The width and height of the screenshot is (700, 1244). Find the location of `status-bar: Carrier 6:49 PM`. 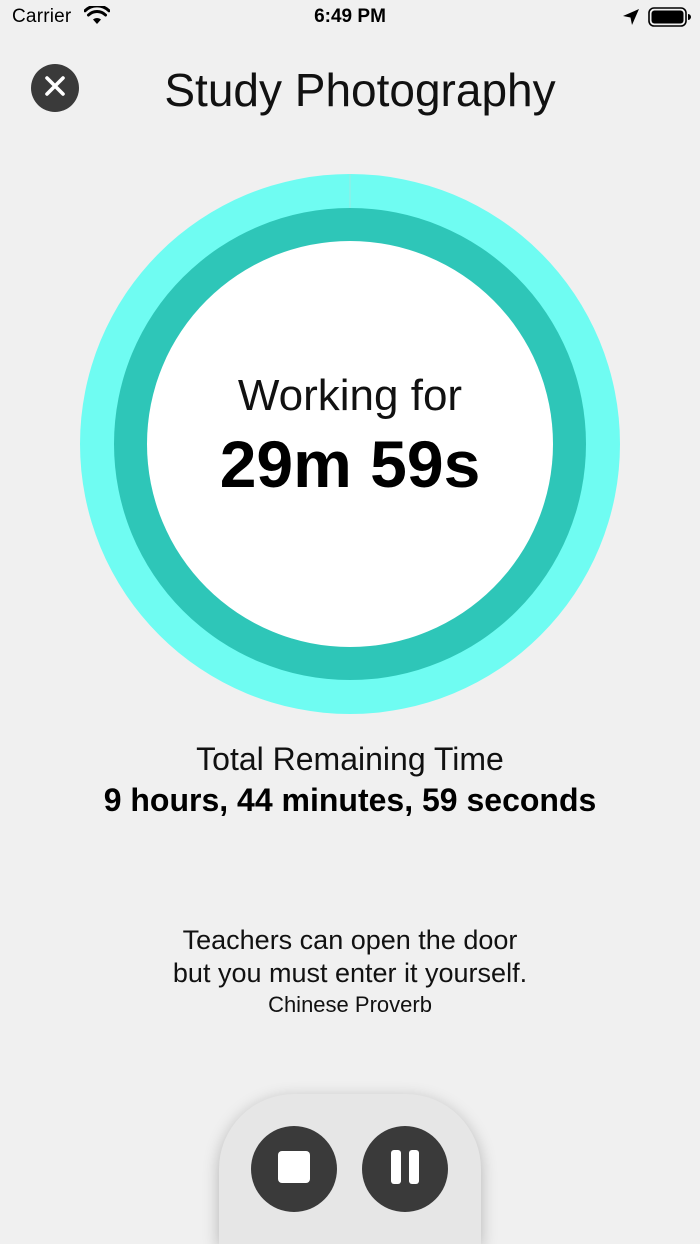

status-bar: Carrier 6:49 PM is located at coordinates (350, 18).